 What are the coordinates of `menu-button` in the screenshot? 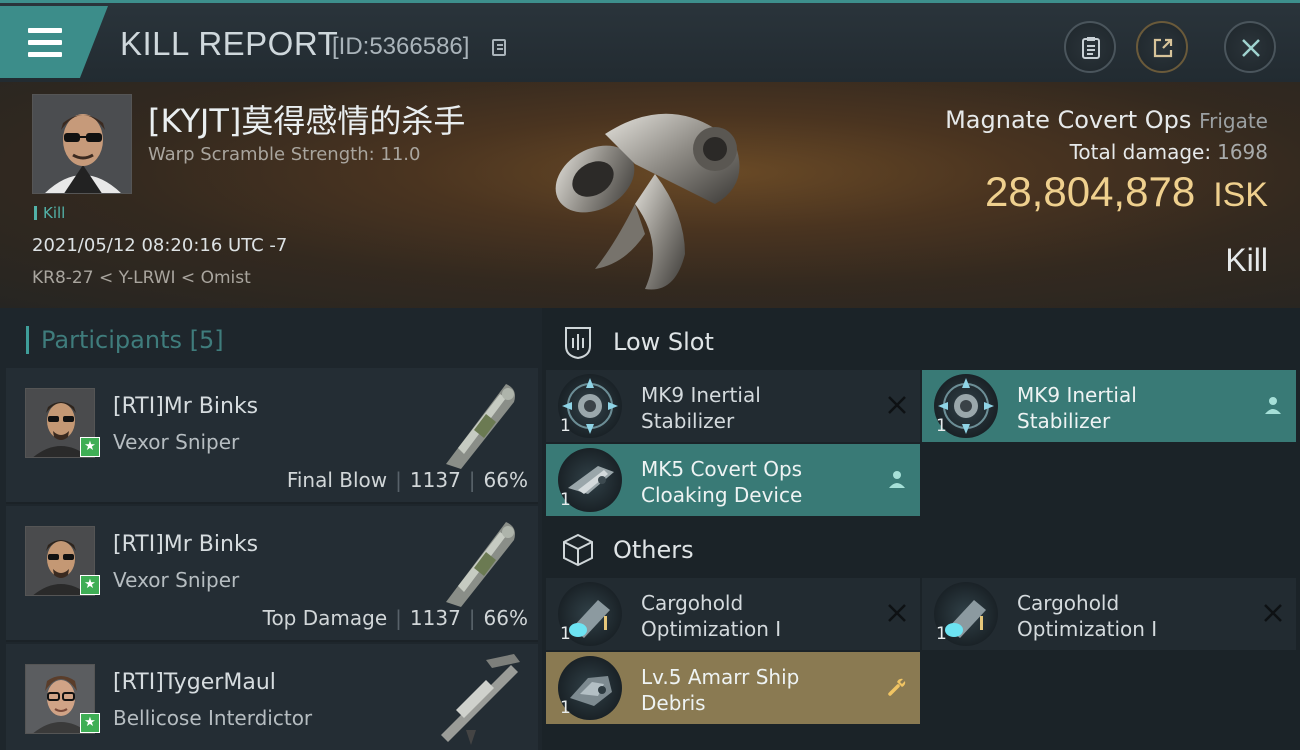 It's located at (54, 42).